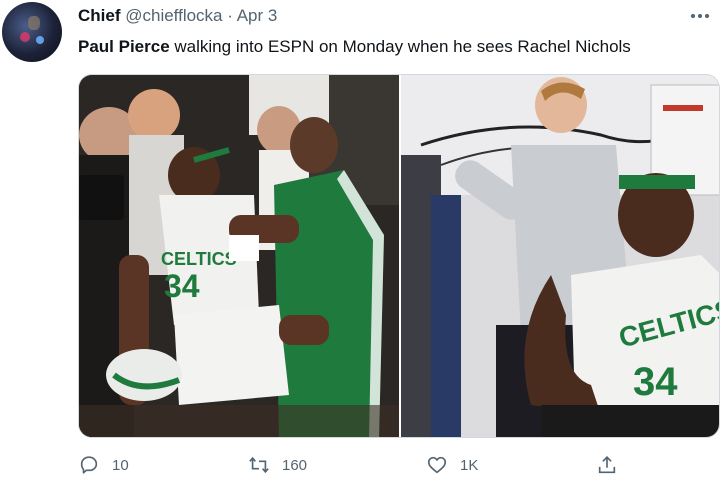  What do you see at coordinates (399, 465) in the screenshot?
I see `tweet-actions: 10 160 1K` at bounding box center [399, 465].